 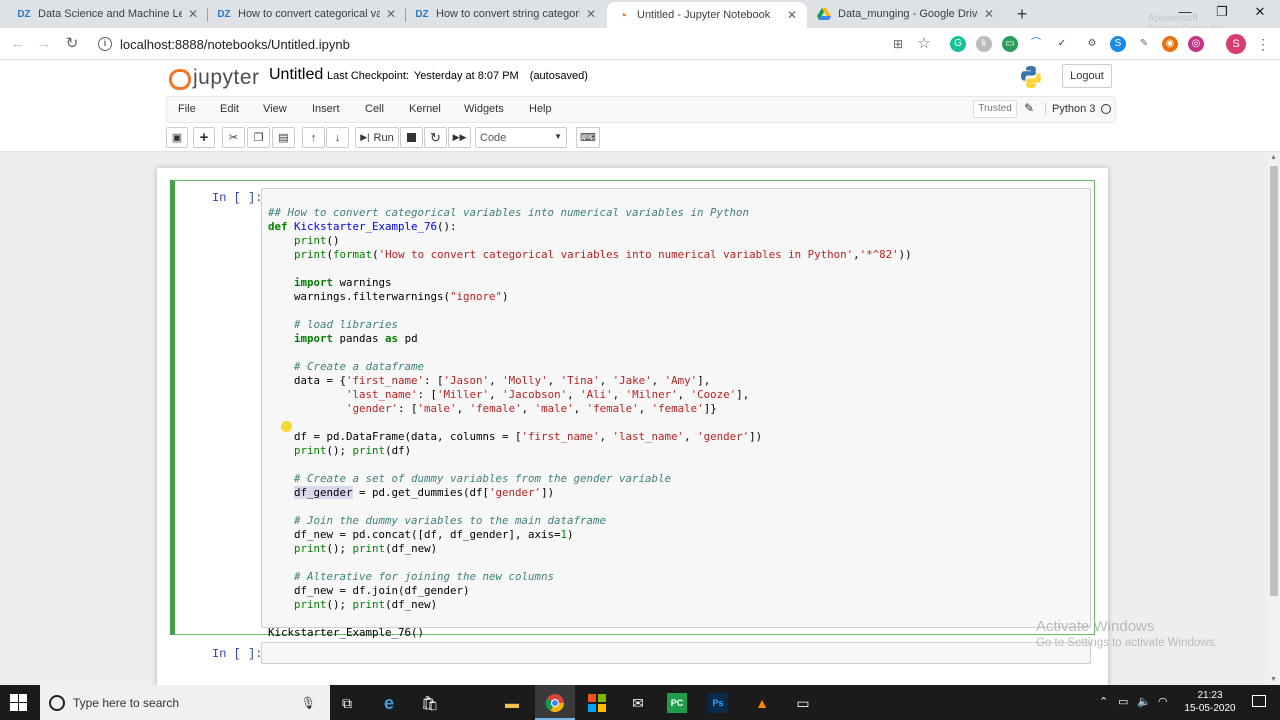 I want to click on forward-icon: →, so click(x=44, y=44).